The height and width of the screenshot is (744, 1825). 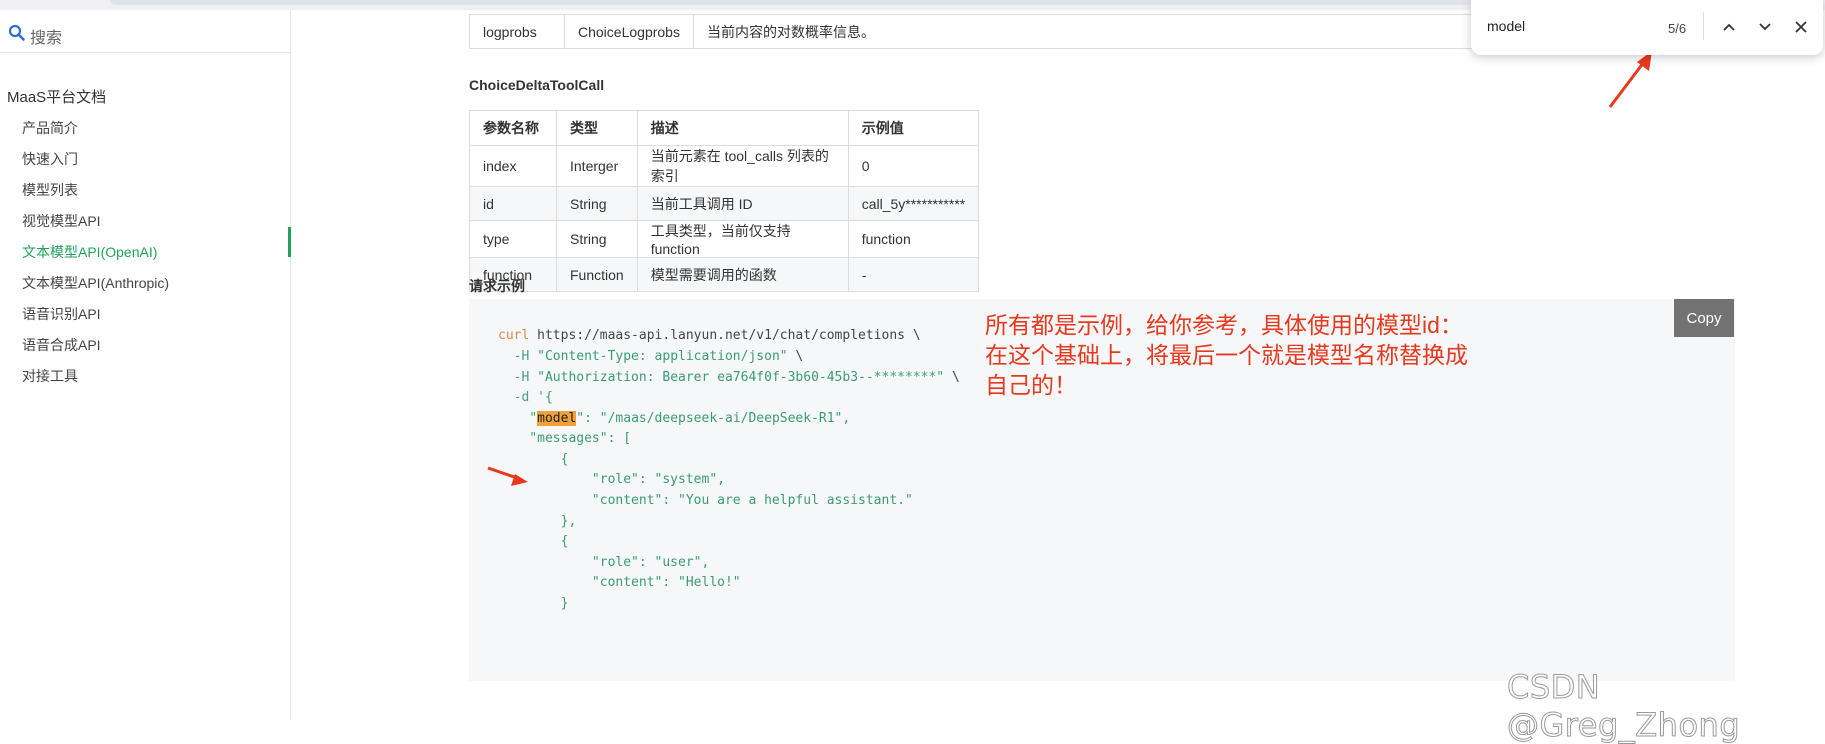 I want to click on search-icon, so click(x=17, y=33).